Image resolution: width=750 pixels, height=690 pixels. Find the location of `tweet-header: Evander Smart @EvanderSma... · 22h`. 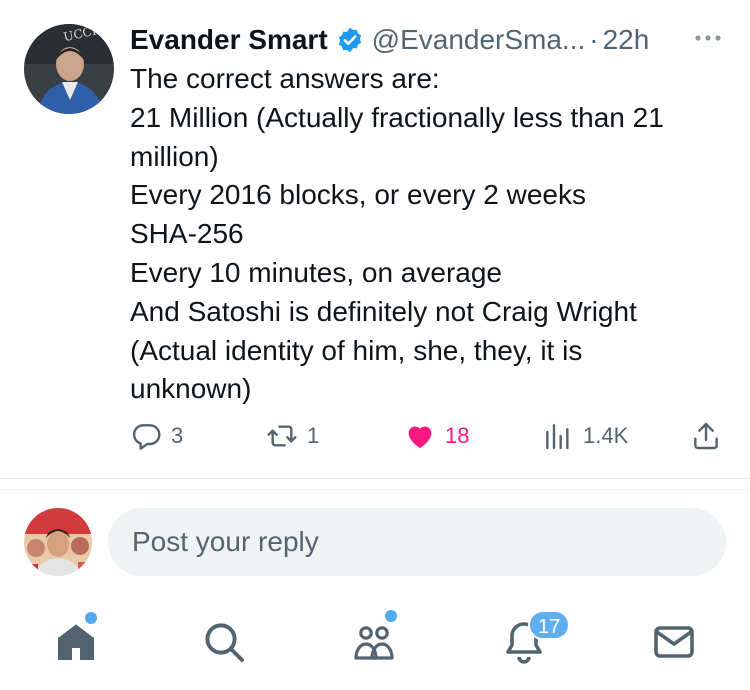

tweet-header: Evander Smart @EvanderSma... · 22h is located at coordinates (430, 40).